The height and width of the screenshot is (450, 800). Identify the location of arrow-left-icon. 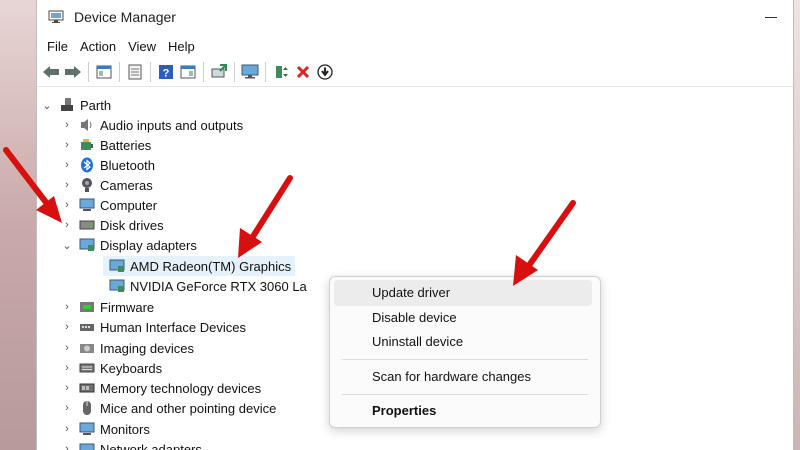
(32, 185).